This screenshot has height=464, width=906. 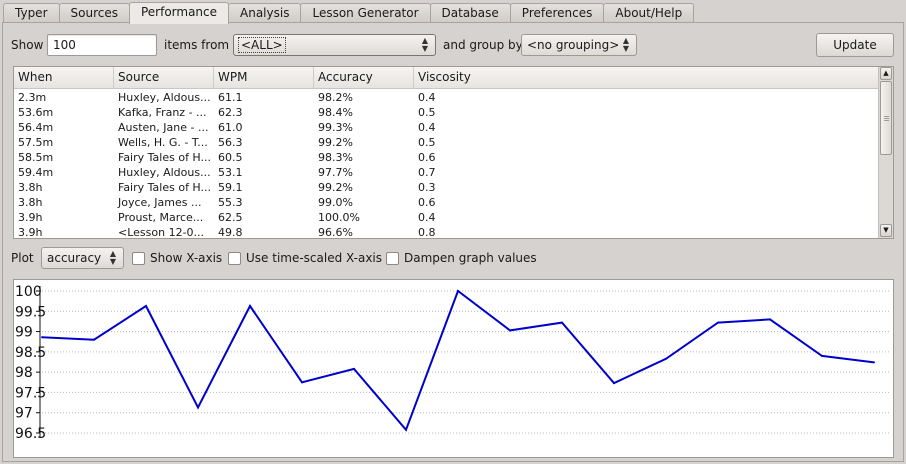 I want to click on cell-when: 3.9h, so click(x=30, y=217).